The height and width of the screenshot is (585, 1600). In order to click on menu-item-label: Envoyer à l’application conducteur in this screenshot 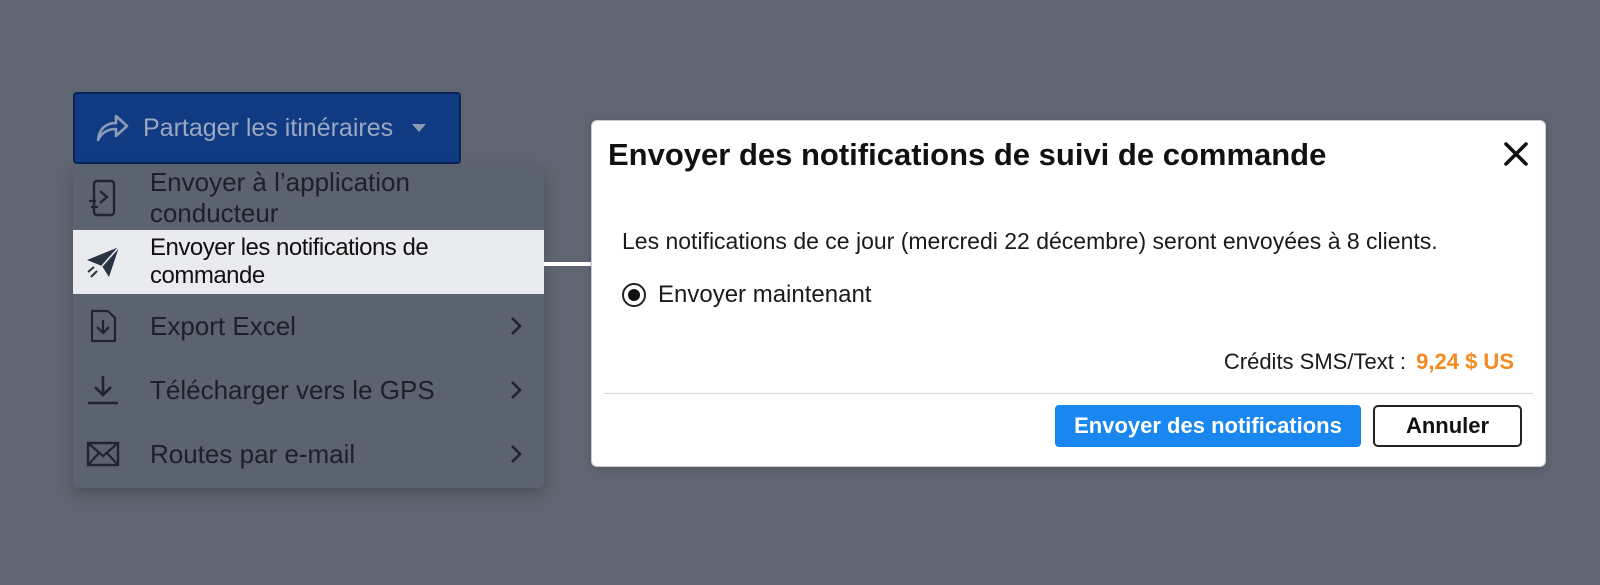, I will do `click(279, 197)`.